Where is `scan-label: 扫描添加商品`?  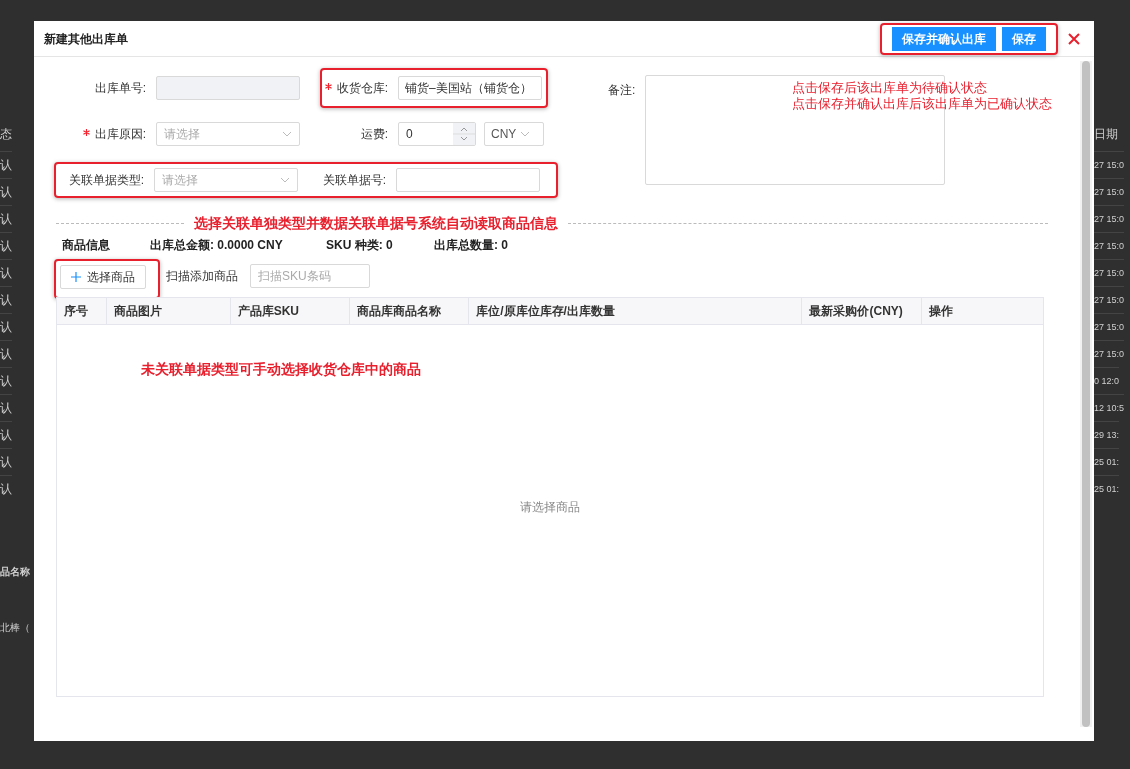 scan-label: 扫描添加商品 is located at coordinates (202, 276).